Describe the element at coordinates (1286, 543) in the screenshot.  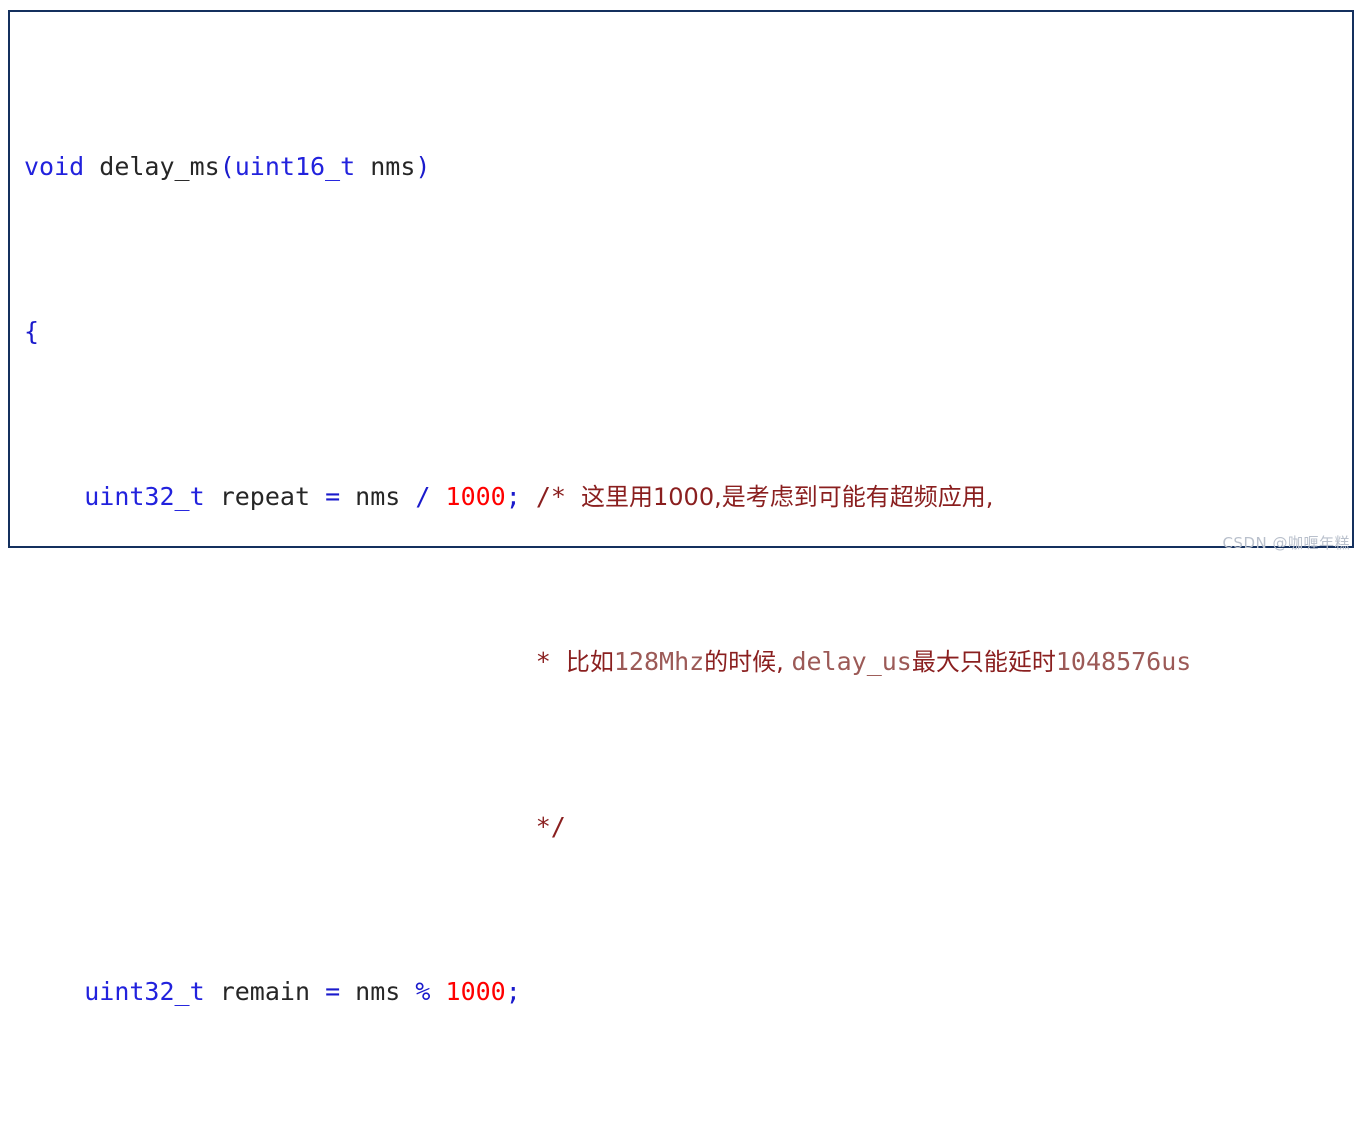
I see `watermark: CSDN @咖喱年糕` at that location.